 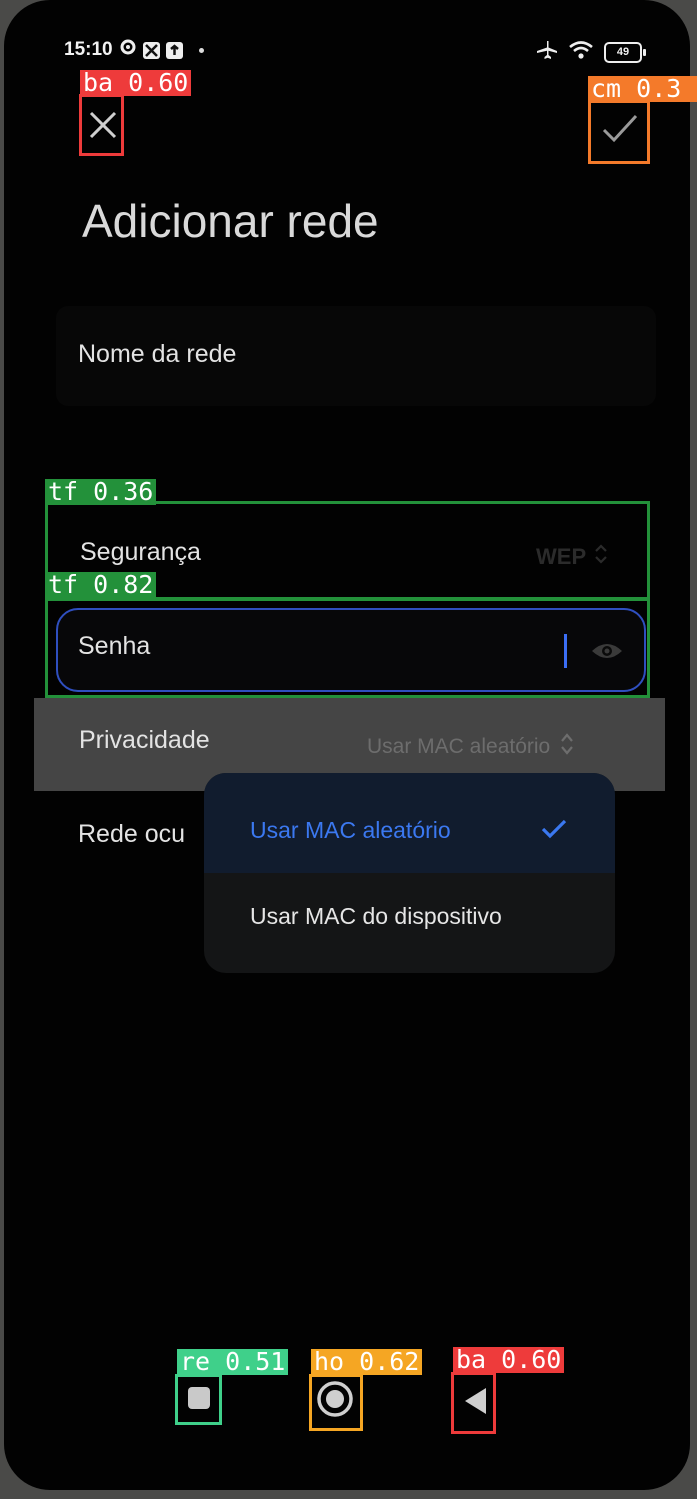 I want to click on detection-box-close, so click(x=101, y=125).